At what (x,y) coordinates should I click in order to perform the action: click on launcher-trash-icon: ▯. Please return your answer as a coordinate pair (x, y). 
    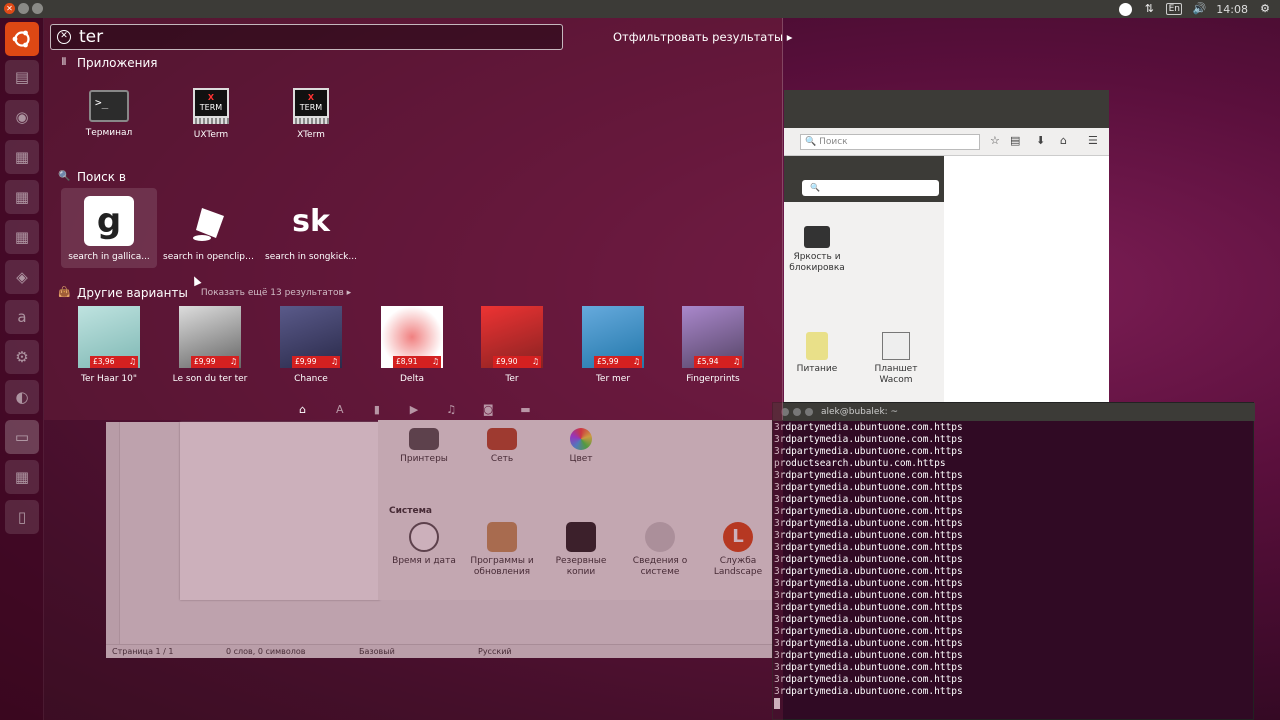
    Looking at the image, I should click on (22, 517).